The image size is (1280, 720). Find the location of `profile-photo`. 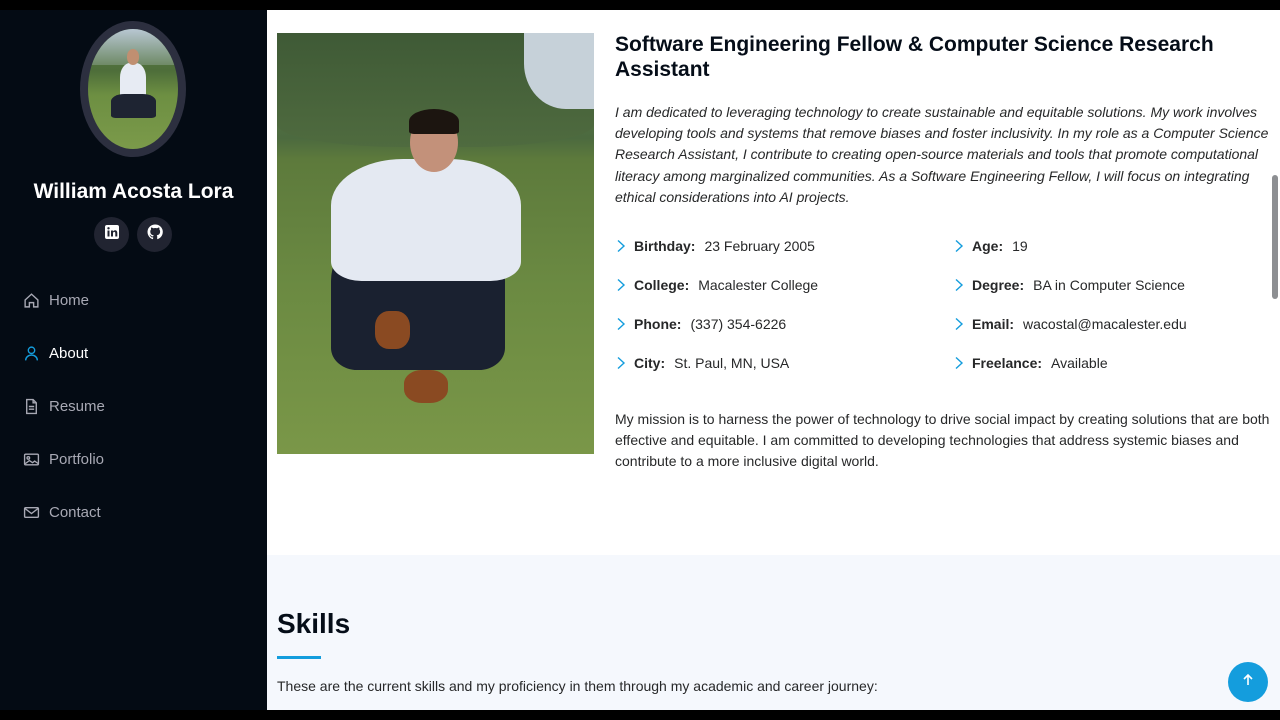

profile-photo is located at coordinates (435, 243).